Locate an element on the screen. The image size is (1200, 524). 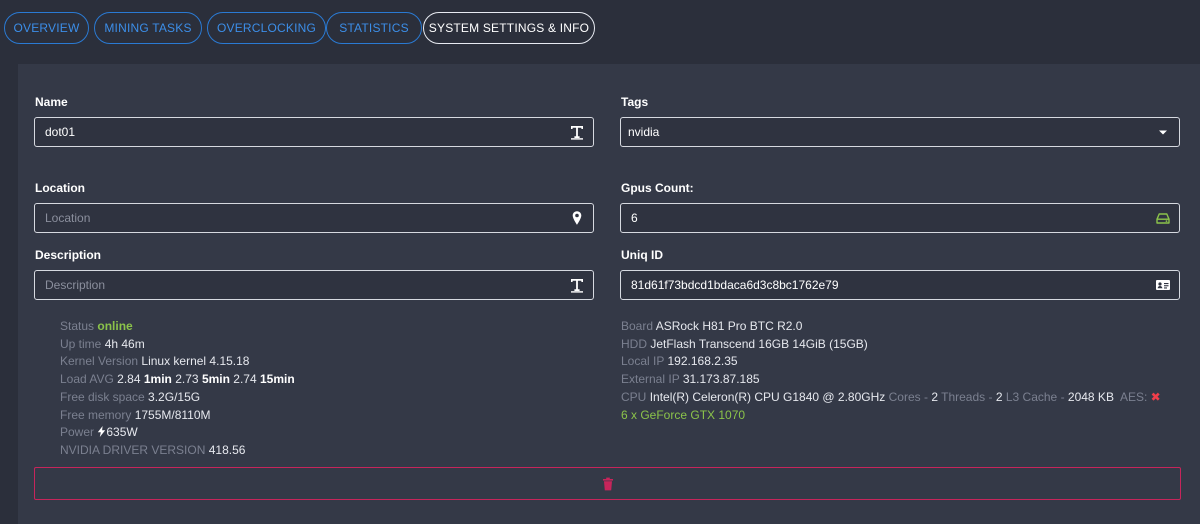
load-avg-15: 2.74 is located at coordinates (245, 379).